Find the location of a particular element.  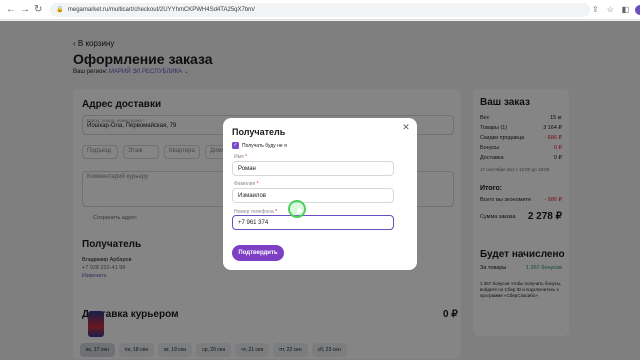

close-icon: ✕ is located at coordinates (406, 127).